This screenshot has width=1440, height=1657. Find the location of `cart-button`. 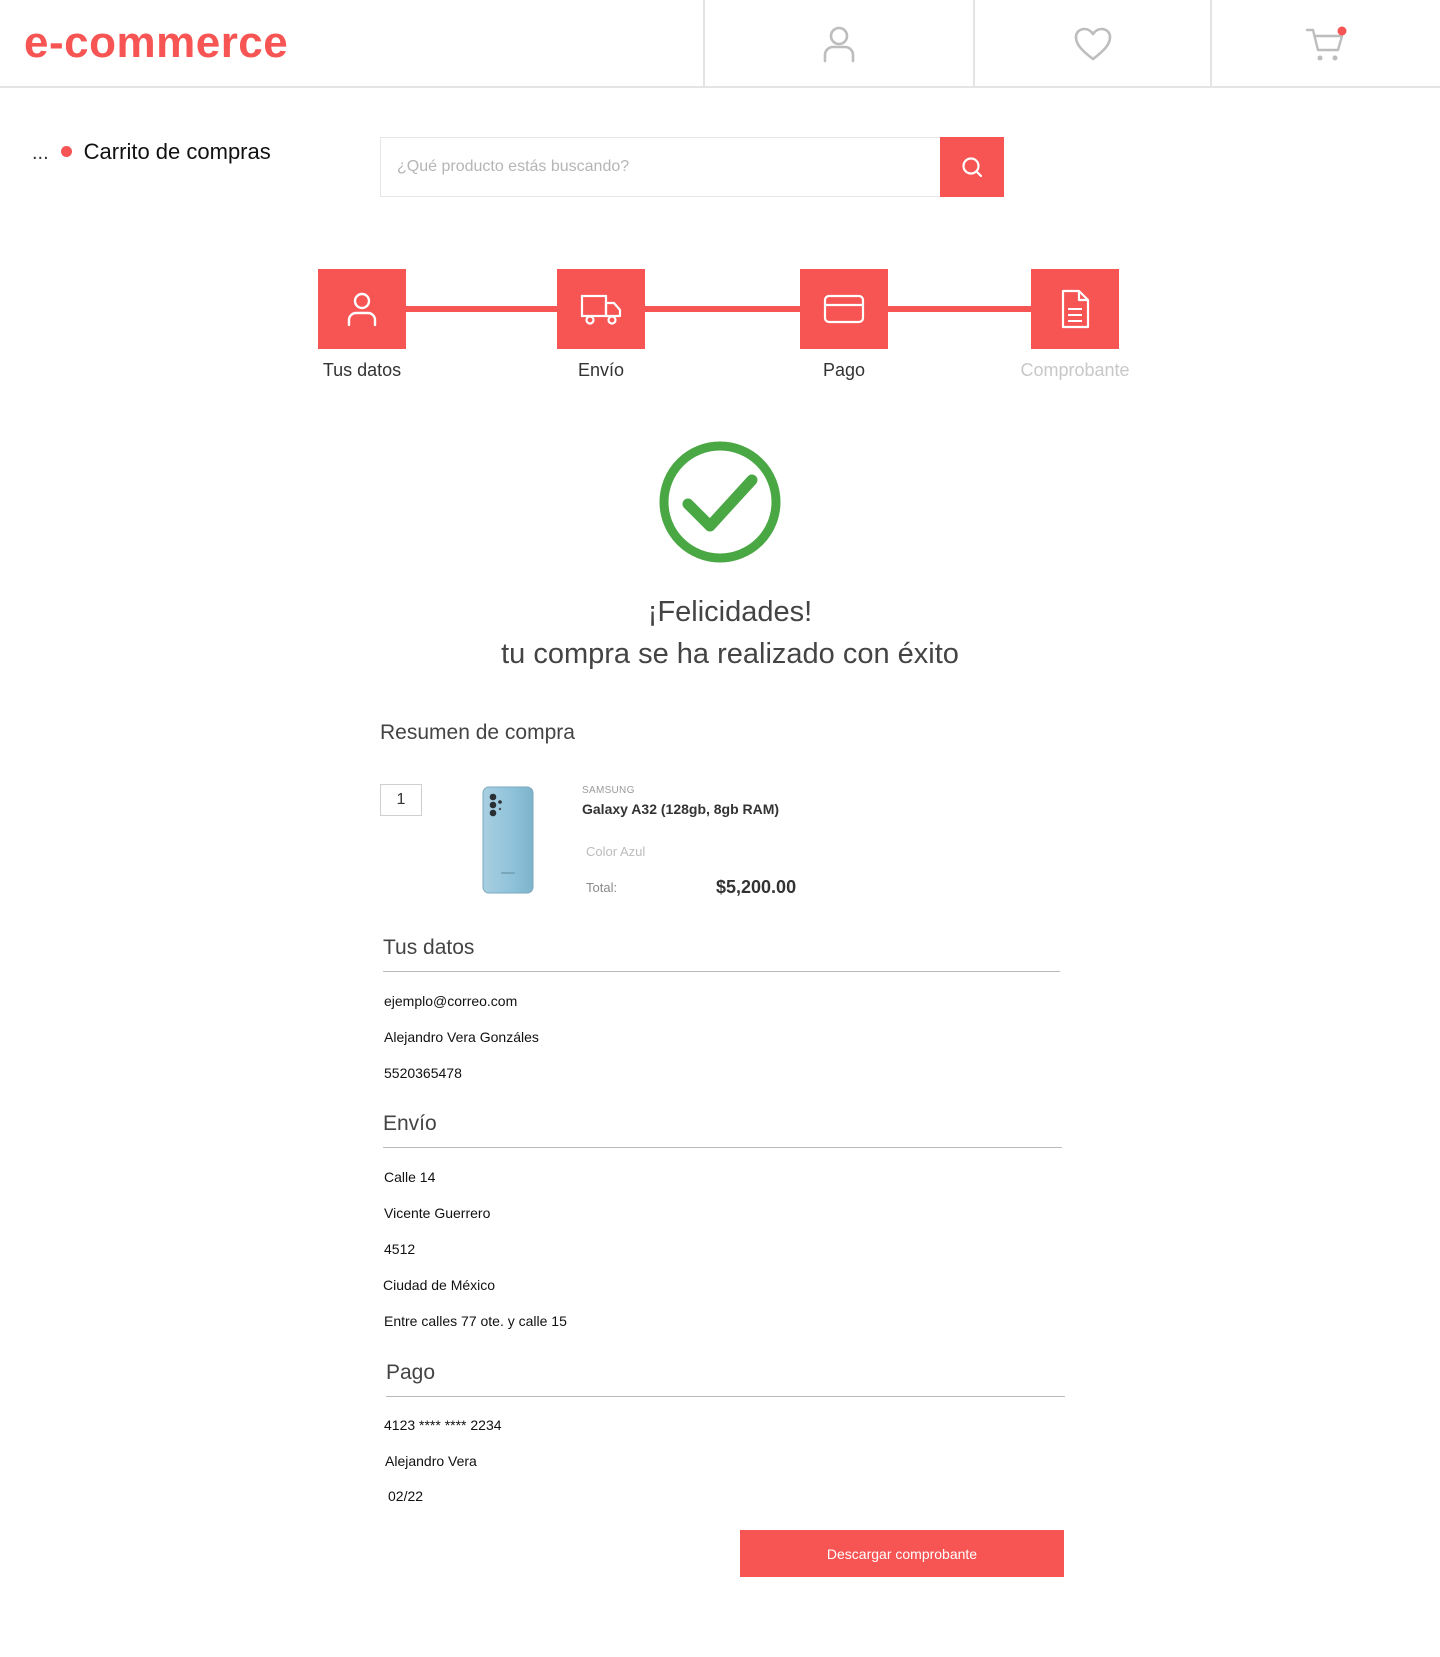

cart-button is located at coordinates (1325, 44).